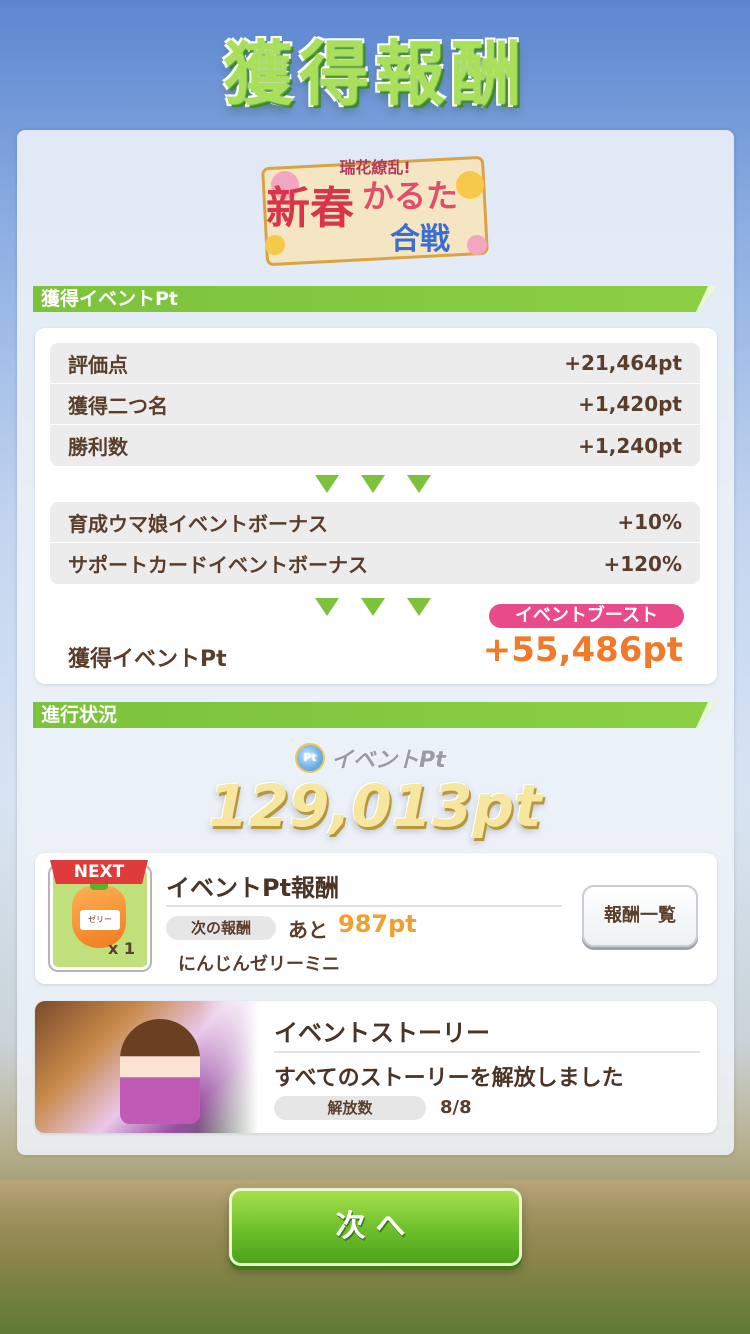 The height and width of the screenshot is (1334, 750). Describe the element at coordinates (449, 1078) in the screenshot. I see `story-status: すべてのストーリーを解放しました` at that location.